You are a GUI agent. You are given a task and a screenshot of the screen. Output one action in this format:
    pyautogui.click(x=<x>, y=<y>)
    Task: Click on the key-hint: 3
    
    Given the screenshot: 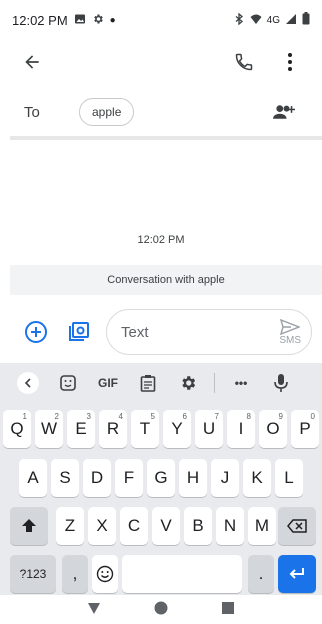 What is the action you would take?
    pyautogui.click(x=88, y=416)
    